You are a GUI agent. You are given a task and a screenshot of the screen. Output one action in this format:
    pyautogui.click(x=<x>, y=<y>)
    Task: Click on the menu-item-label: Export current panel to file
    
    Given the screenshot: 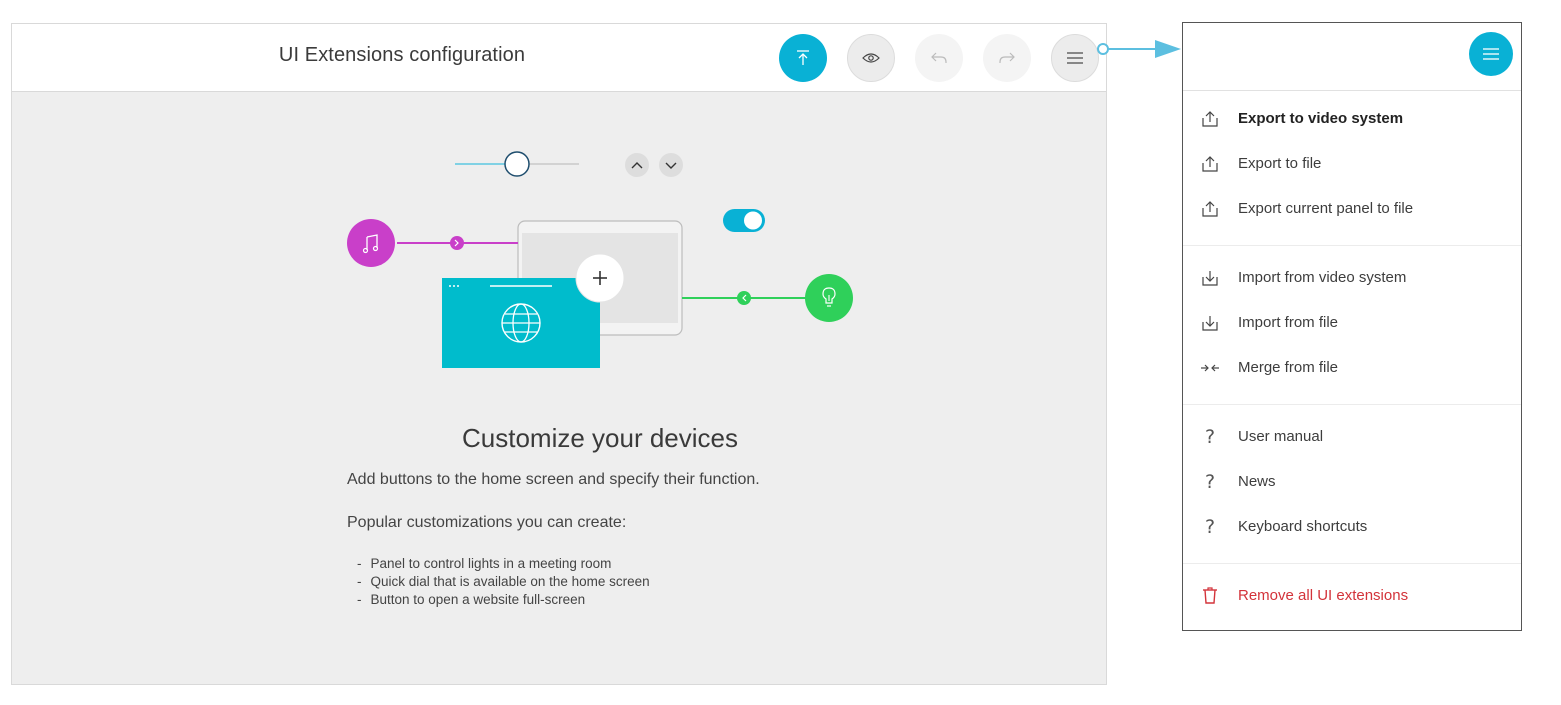 What is the action you would take?
    pyautogui.click(x=1326, y=208)
    